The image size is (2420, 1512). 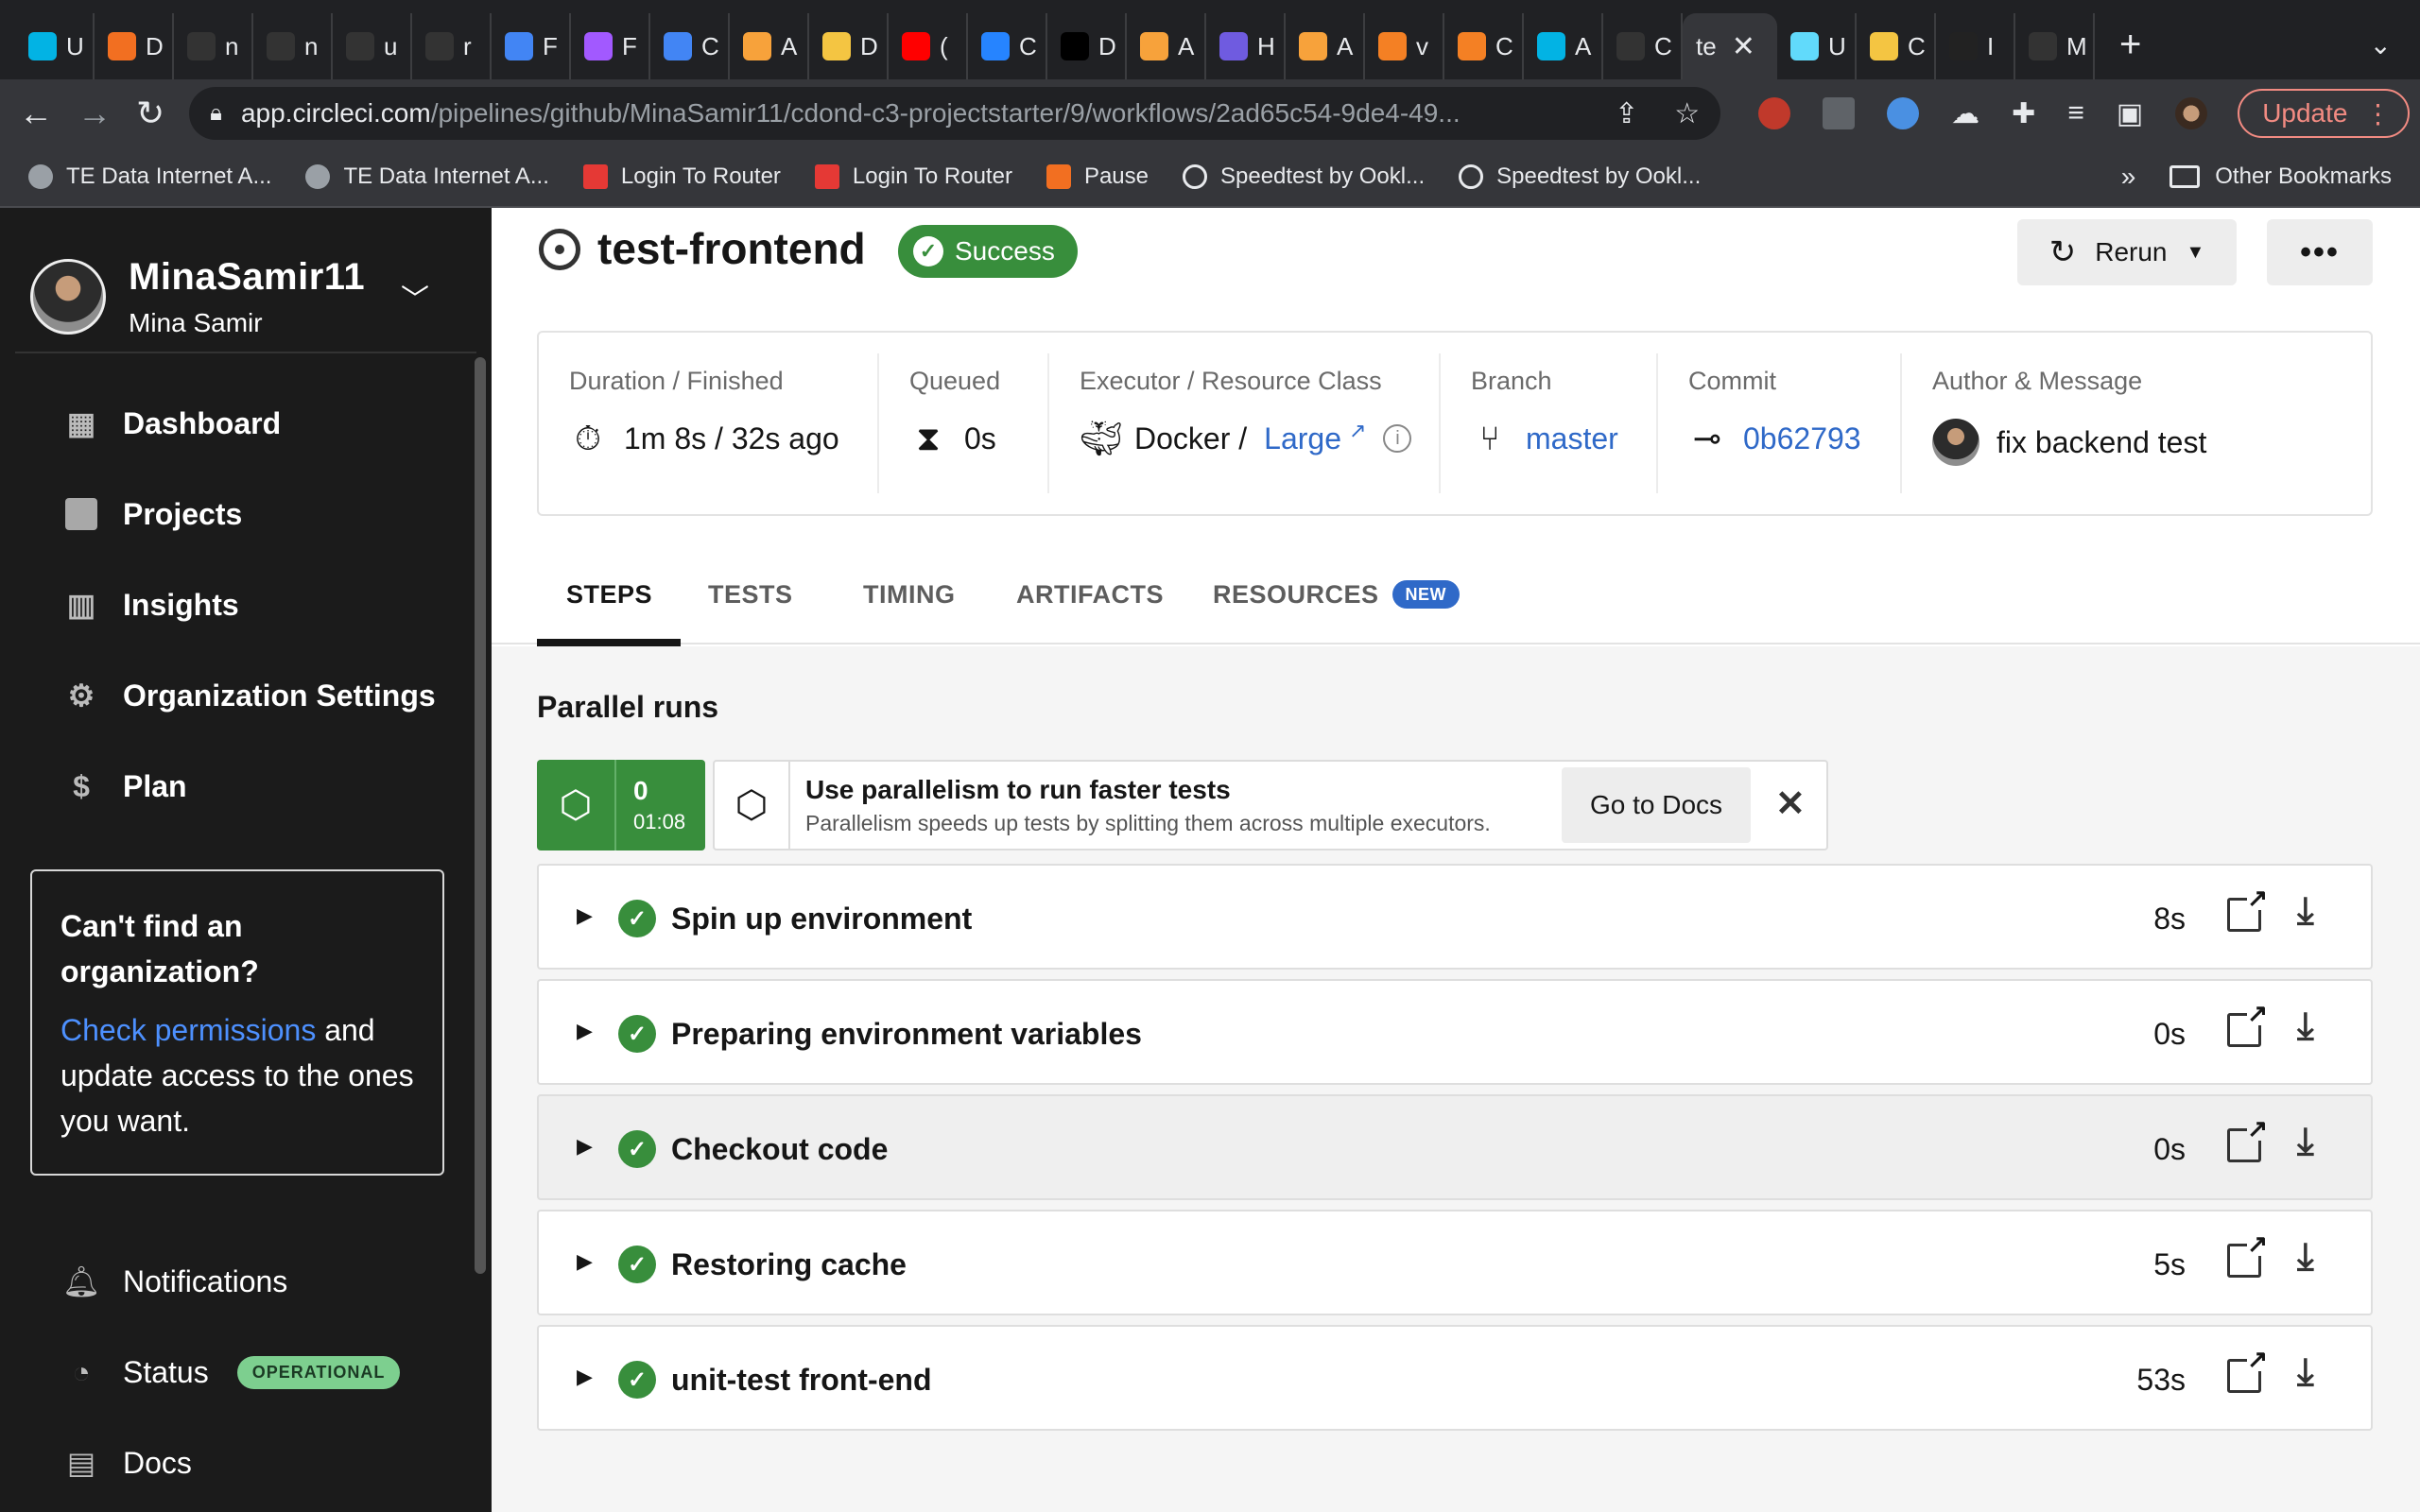 I want to click on tab-steps: STEPS, so click(x=609, y=595).